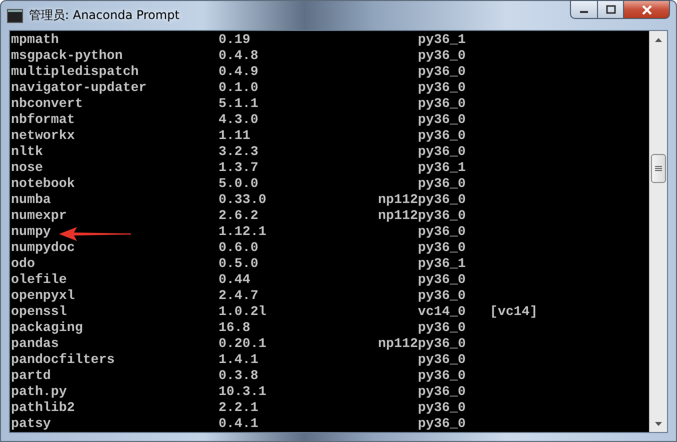  What do you see at coordinates (239, 408) in the screenshot?
I see `package-version: 2.2.1` at bounding box center [239, 408].